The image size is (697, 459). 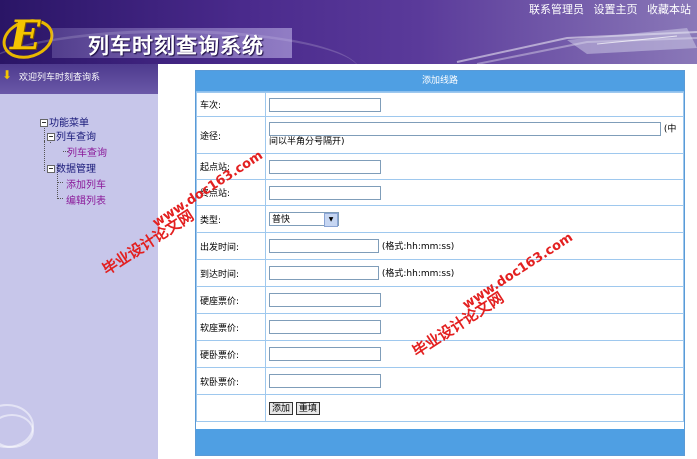 I want to click on start-station-label: 起点站:, so click(x=231, y=166).